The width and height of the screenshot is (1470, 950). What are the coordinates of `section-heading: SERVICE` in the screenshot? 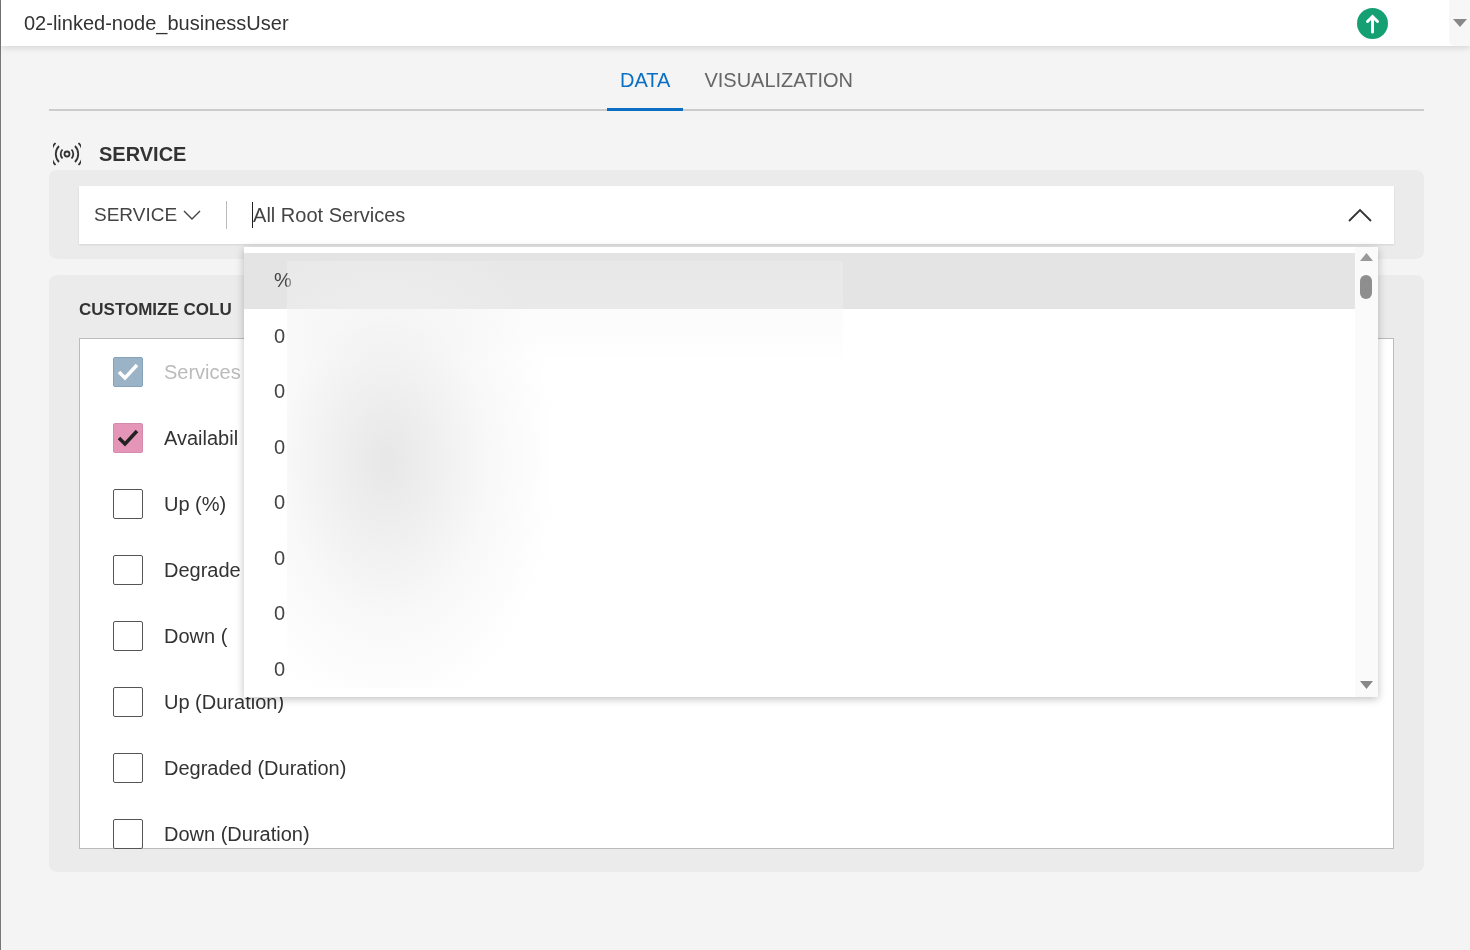 It's located at (143, 154).